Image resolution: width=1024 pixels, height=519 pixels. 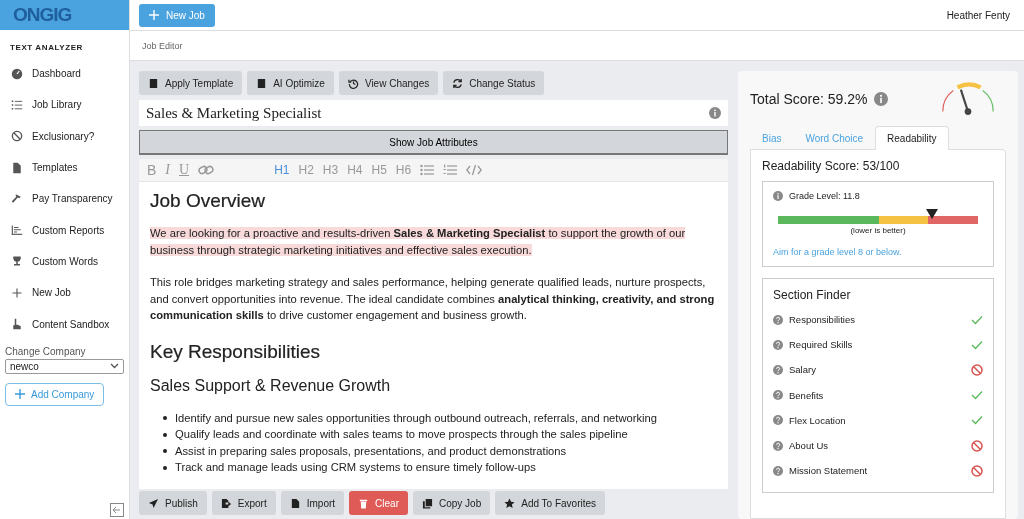 I want to click on readability-score: Readability Score: 53/100, so click(x=831, y=166).